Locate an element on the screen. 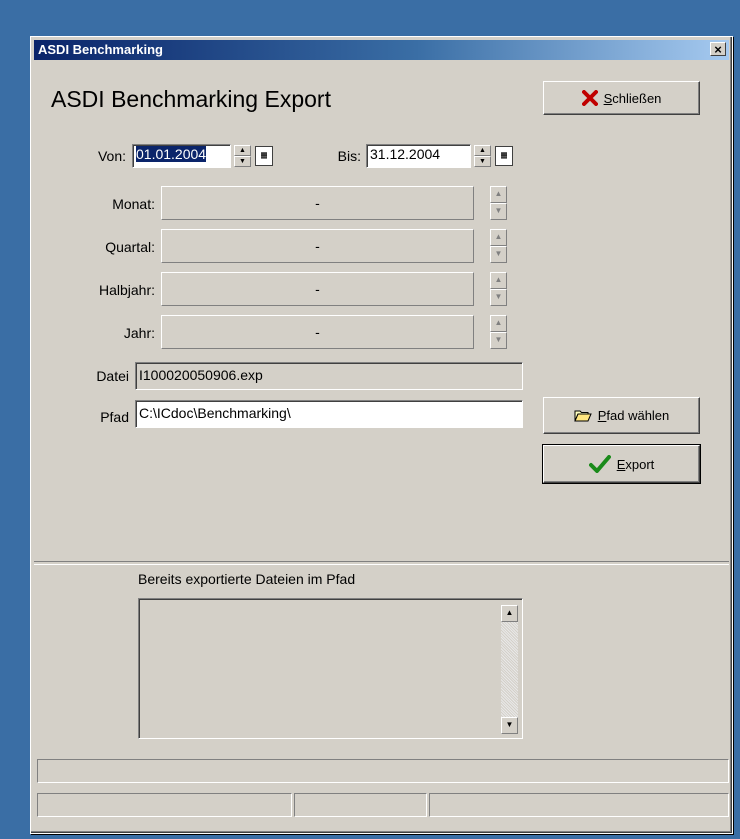 This screenshot has width=740, height=839. export-button: Export is located at coordinates (621, 464).